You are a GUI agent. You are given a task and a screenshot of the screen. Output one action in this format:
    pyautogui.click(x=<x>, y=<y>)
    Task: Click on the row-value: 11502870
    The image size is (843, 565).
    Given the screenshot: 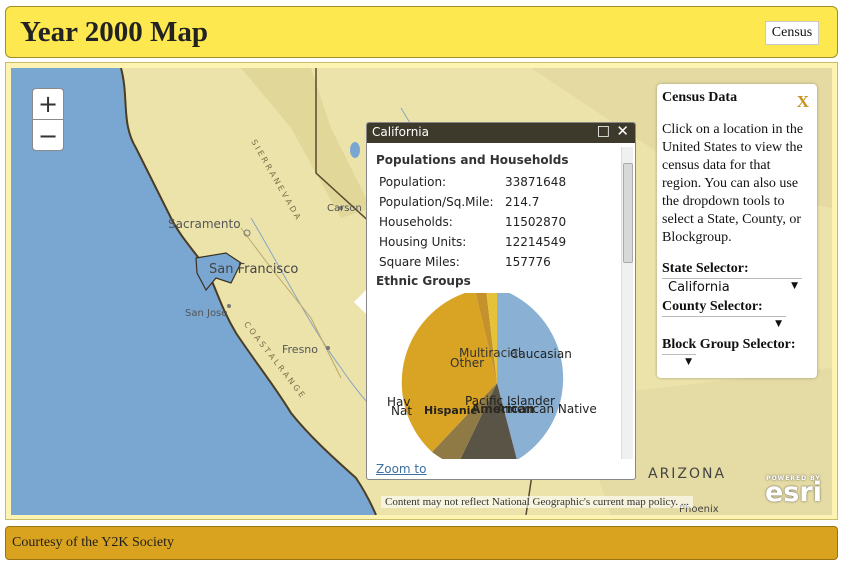 What is the action you would take?
    pyautogui.click(x=536, y=222)
    